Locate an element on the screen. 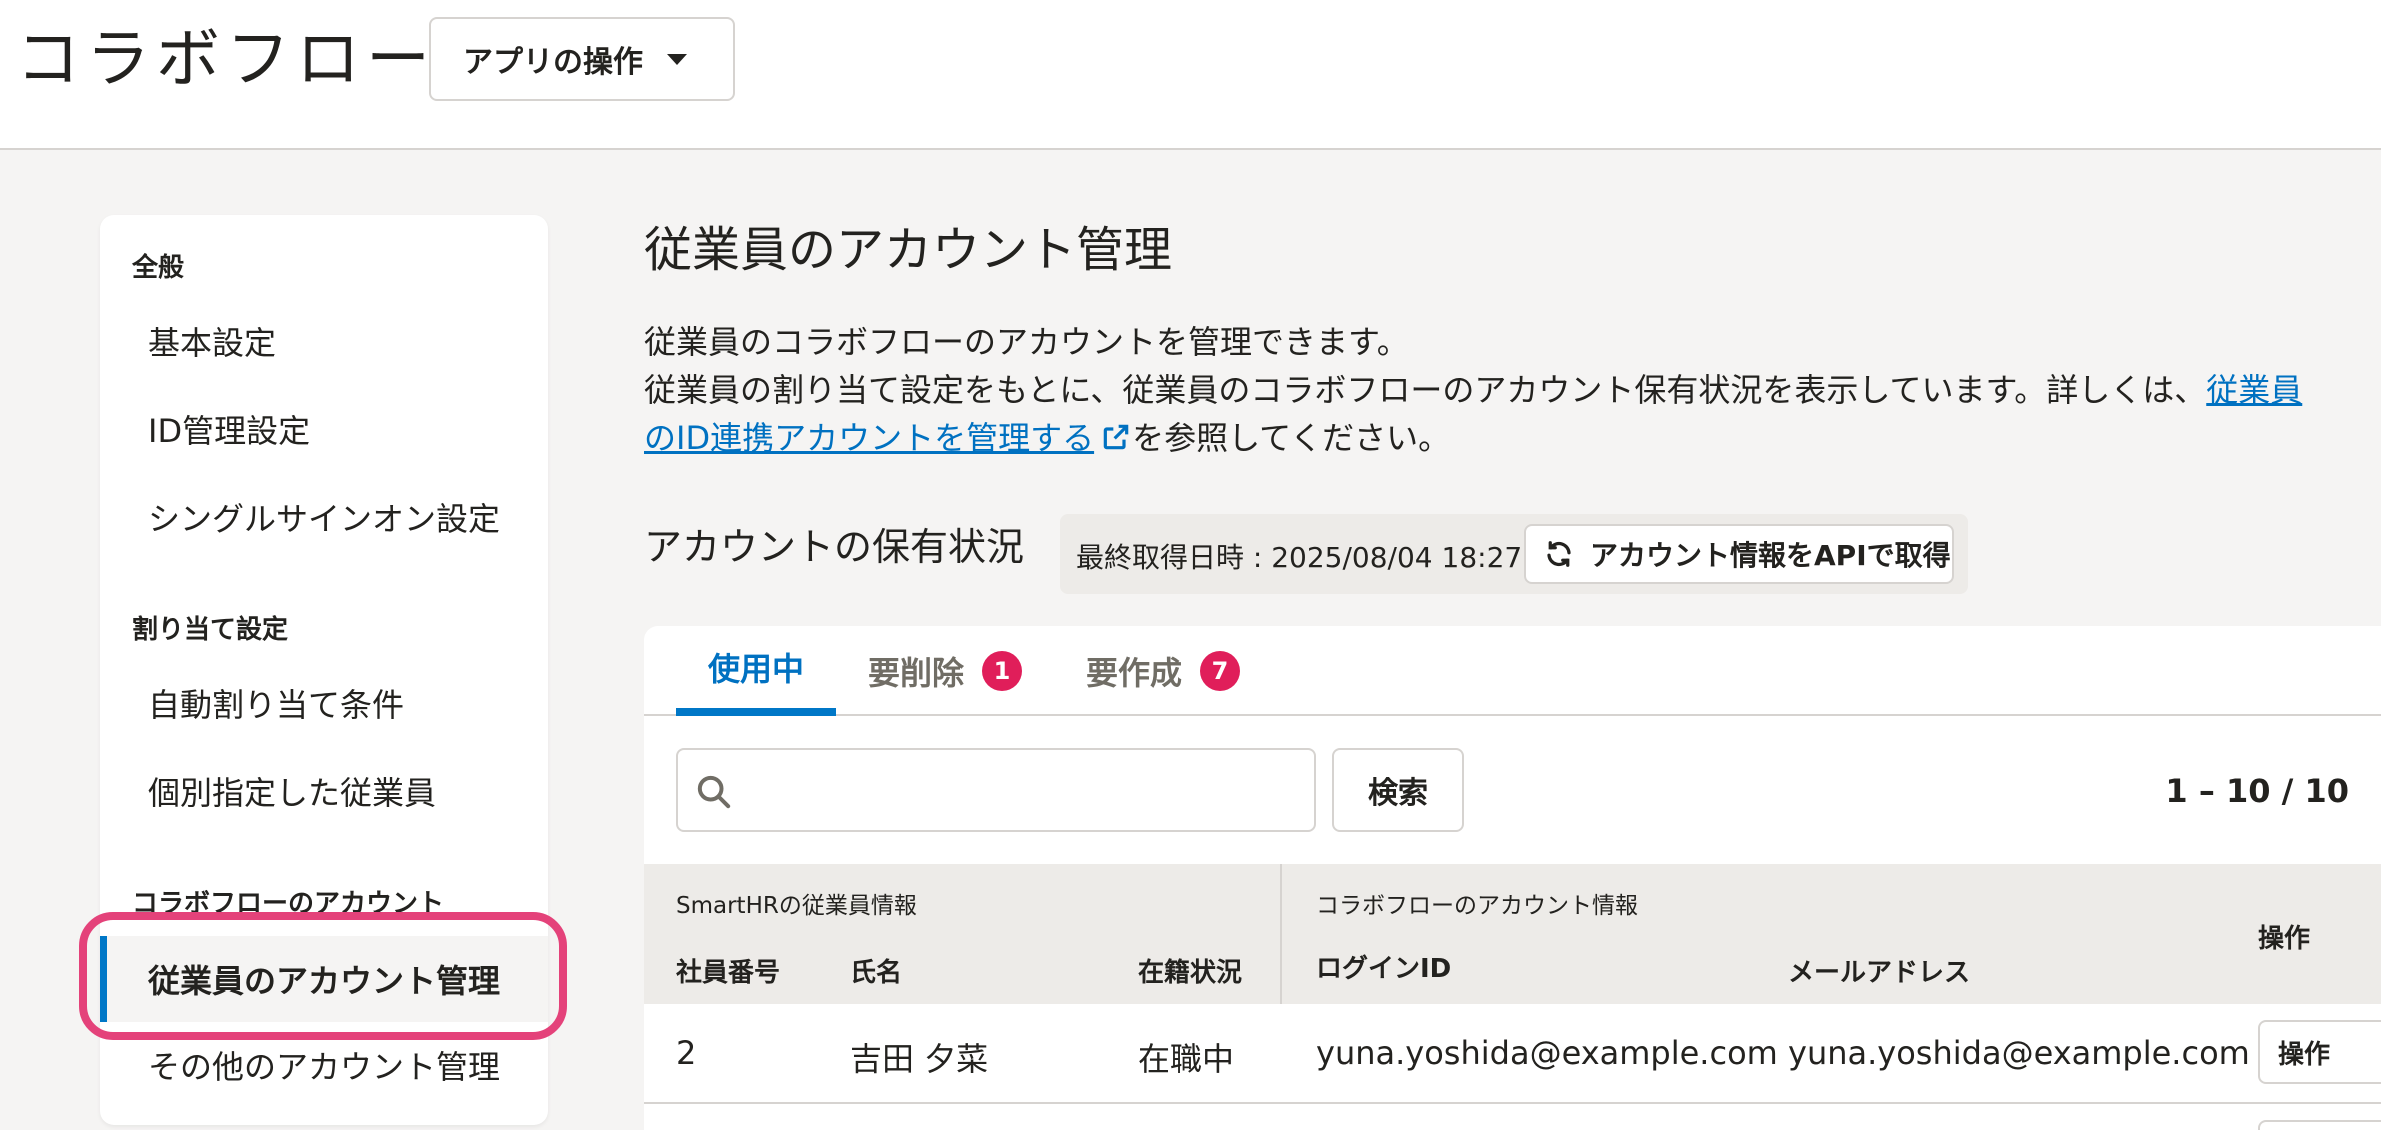 This screenshot has height=1130, width=2381. sidebar-item-auto-assign: 自動割り当て条件 is located at coordinates (324, 703).